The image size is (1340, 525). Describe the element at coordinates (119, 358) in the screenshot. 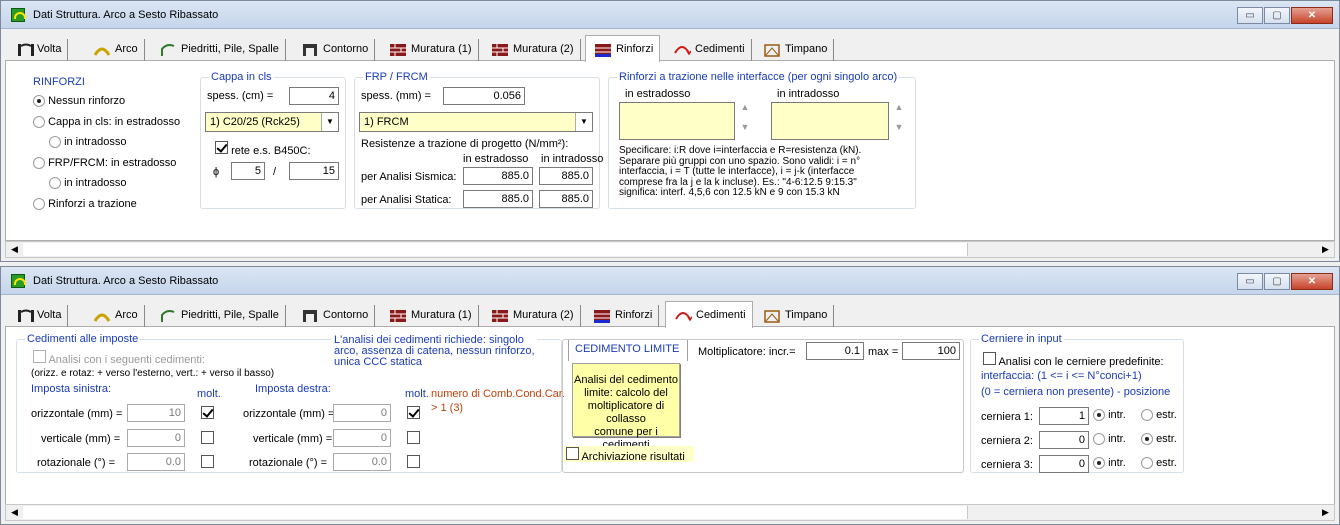

I see `analisi-cedimenti-checkbox: Analisi con i seguenti cedimenti:` at that location.